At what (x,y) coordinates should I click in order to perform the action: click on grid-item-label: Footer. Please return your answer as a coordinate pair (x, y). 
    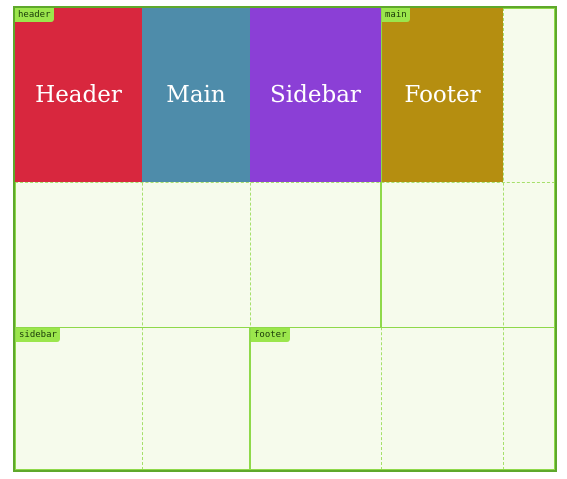
    Looking at the image, I should click on (442, 95).